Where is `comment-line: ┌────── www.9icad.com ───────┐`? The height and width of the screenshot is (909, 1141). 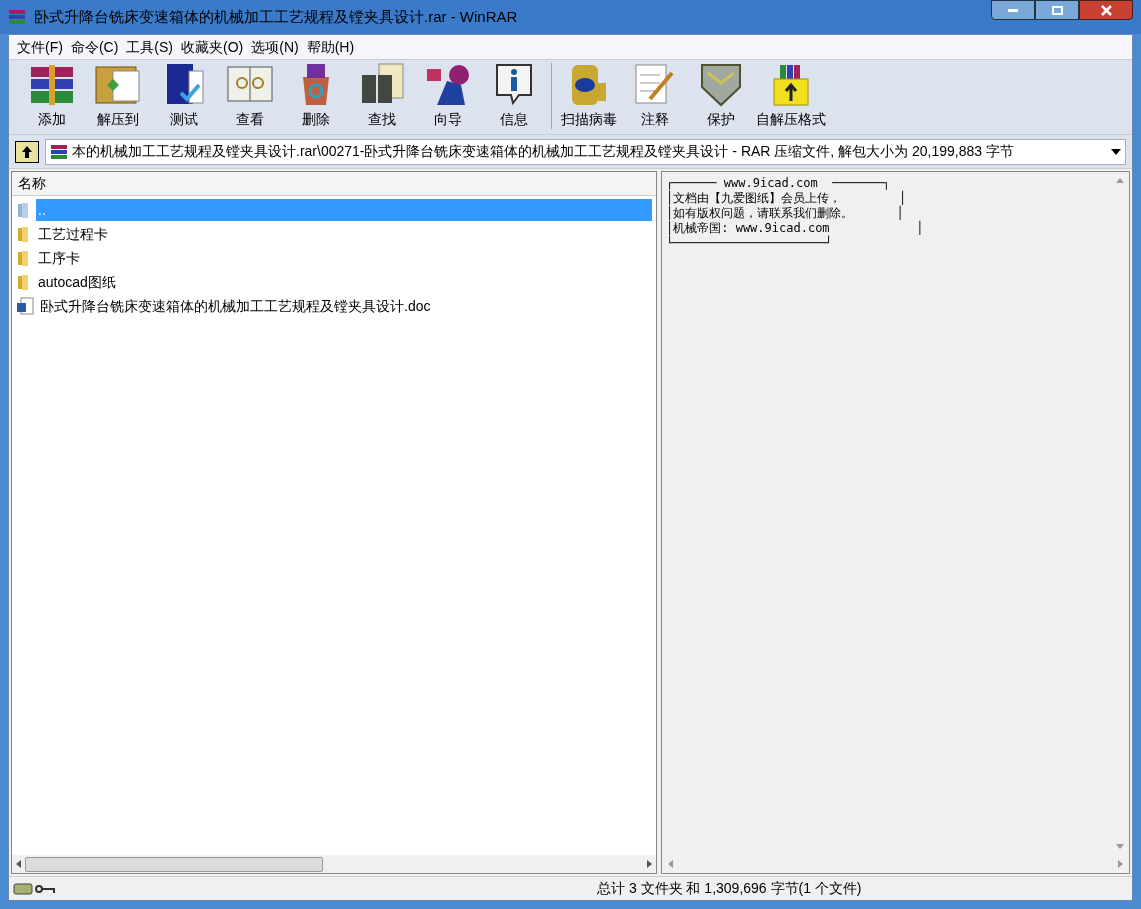
comment-line: ┌────── www.9icad.com ───────┐ is located at coordinates (778, 183).